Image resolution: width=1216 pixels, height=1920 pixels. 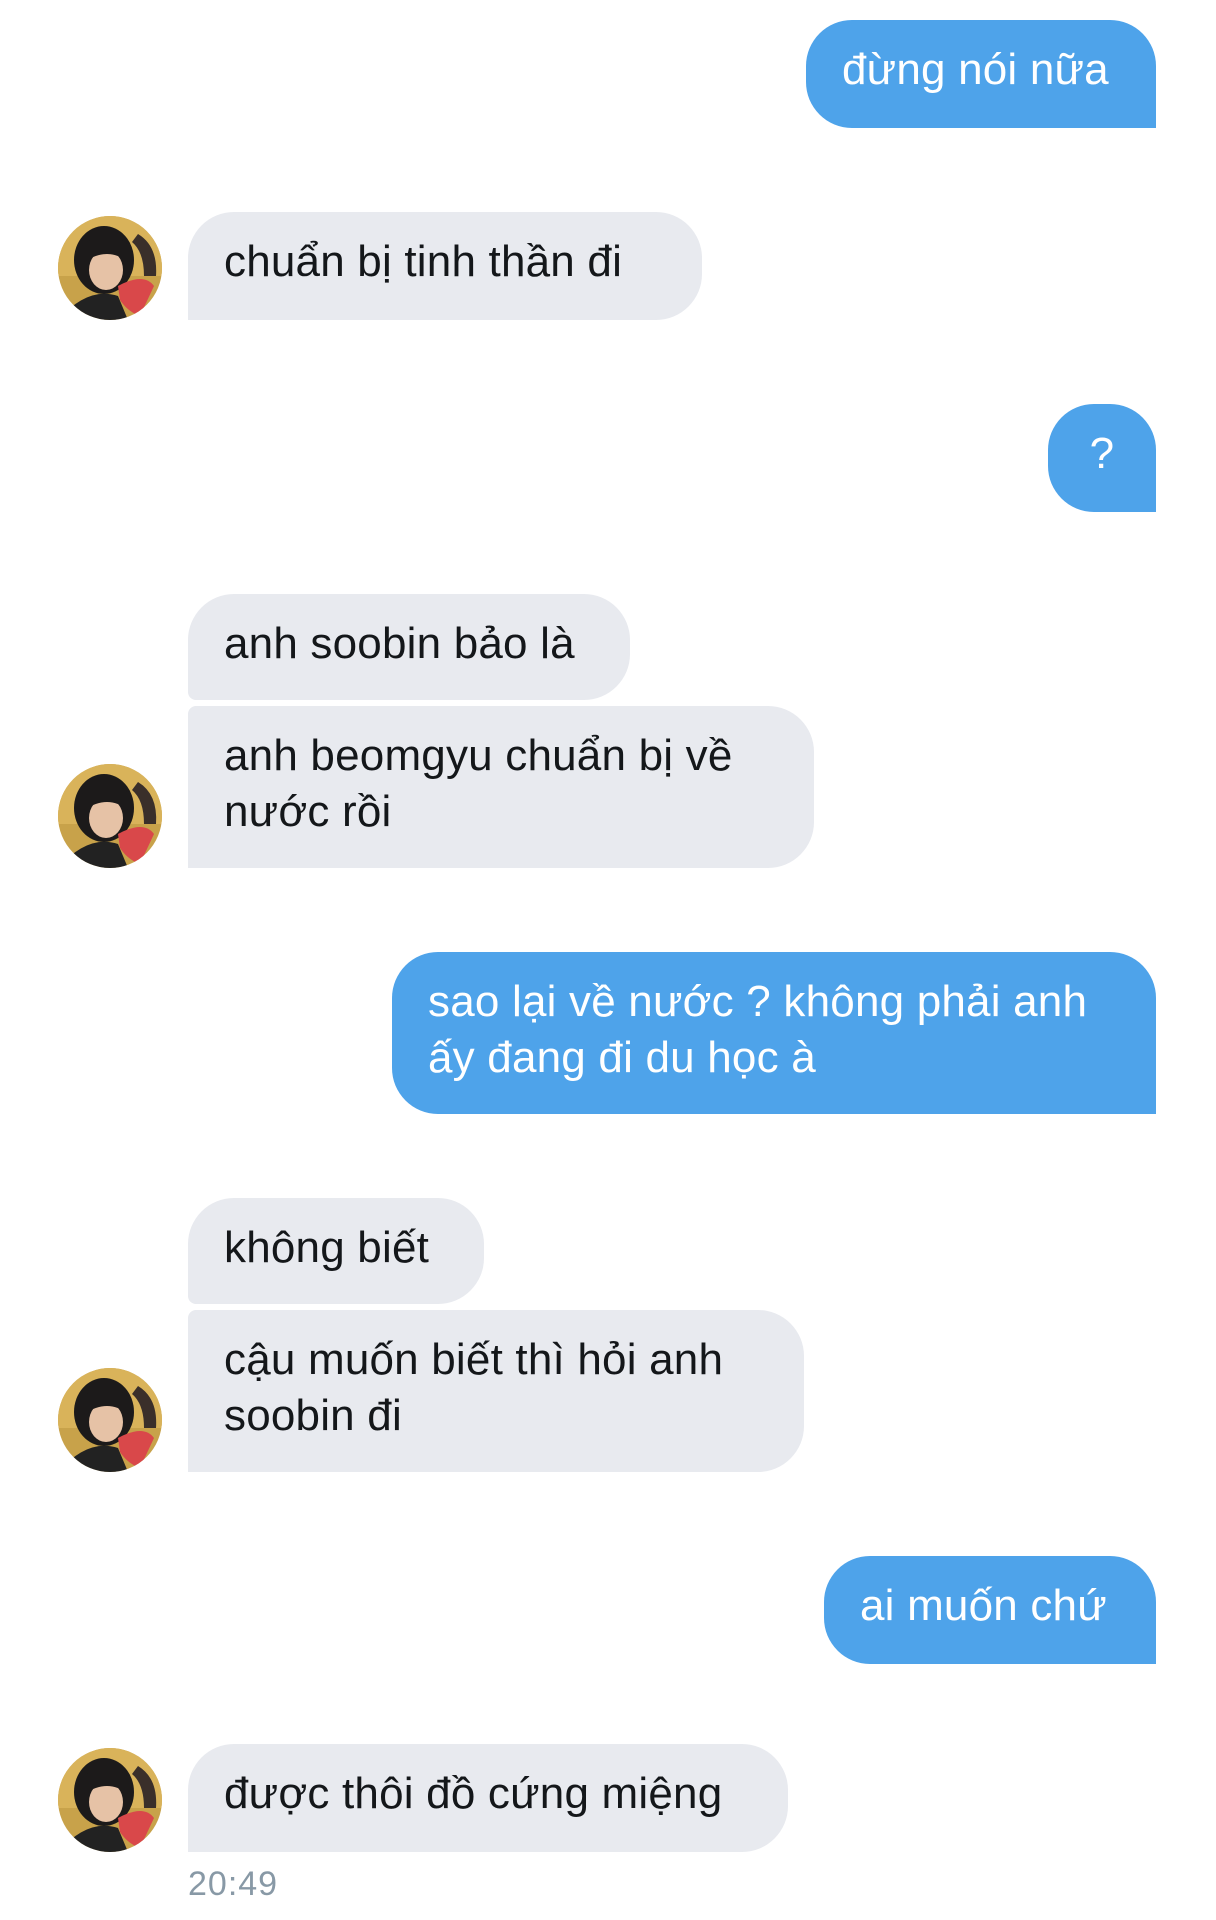 I want to click on message-bubble-incoming: chuẩn bị tinh thần đi, so click(x=445, y=266).